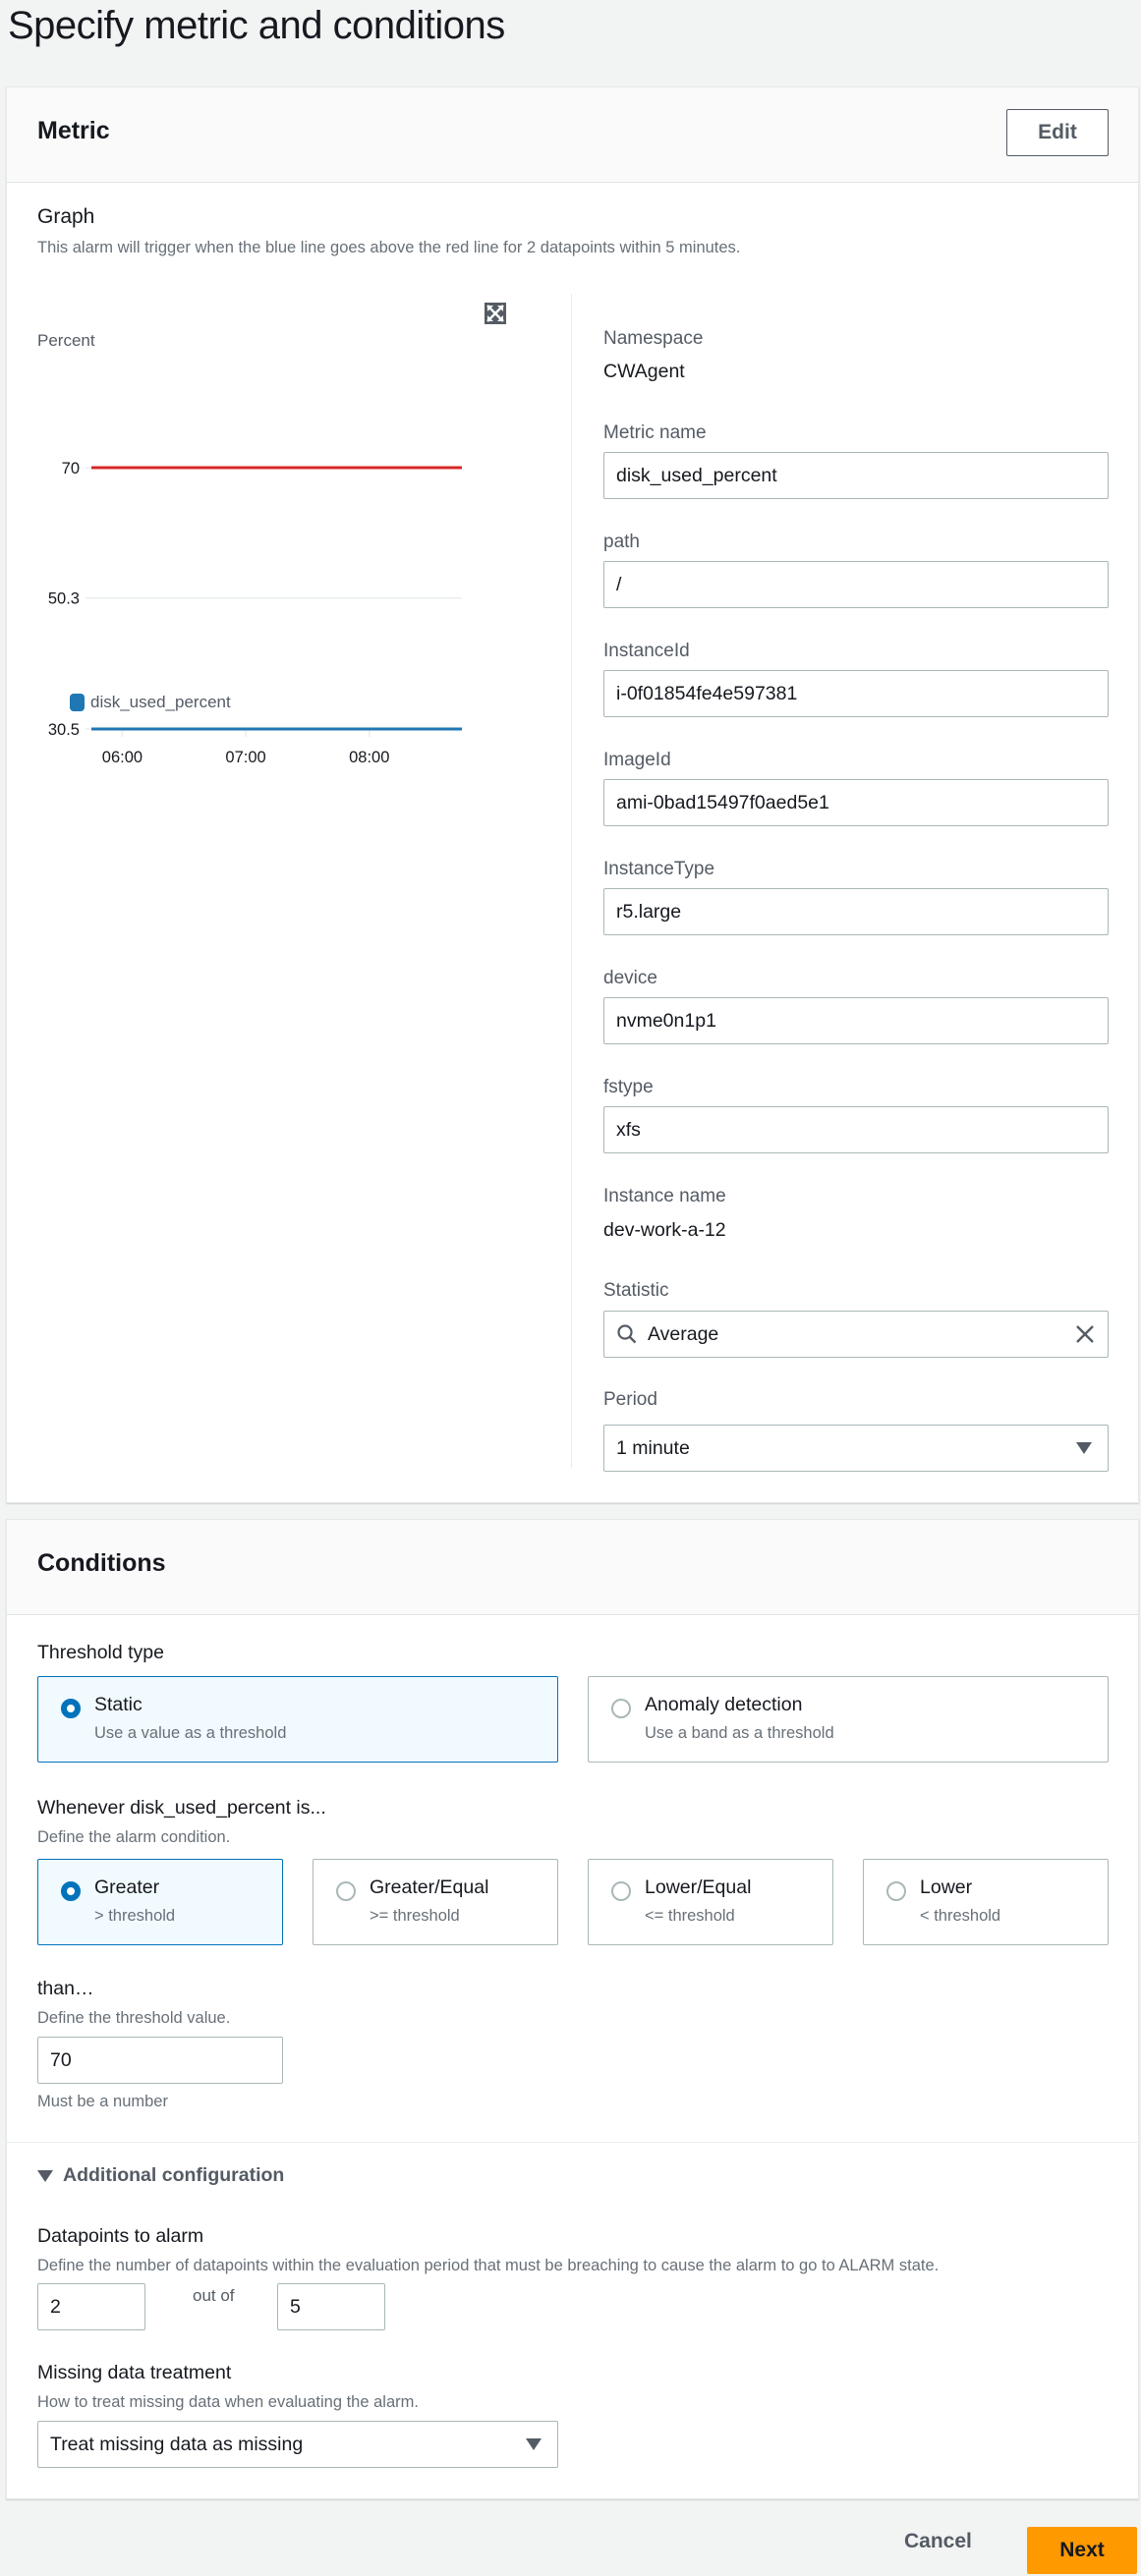 The height and width of the screenshot is (2576, 1141). I want to click on image-id-input, so click(856, 802).